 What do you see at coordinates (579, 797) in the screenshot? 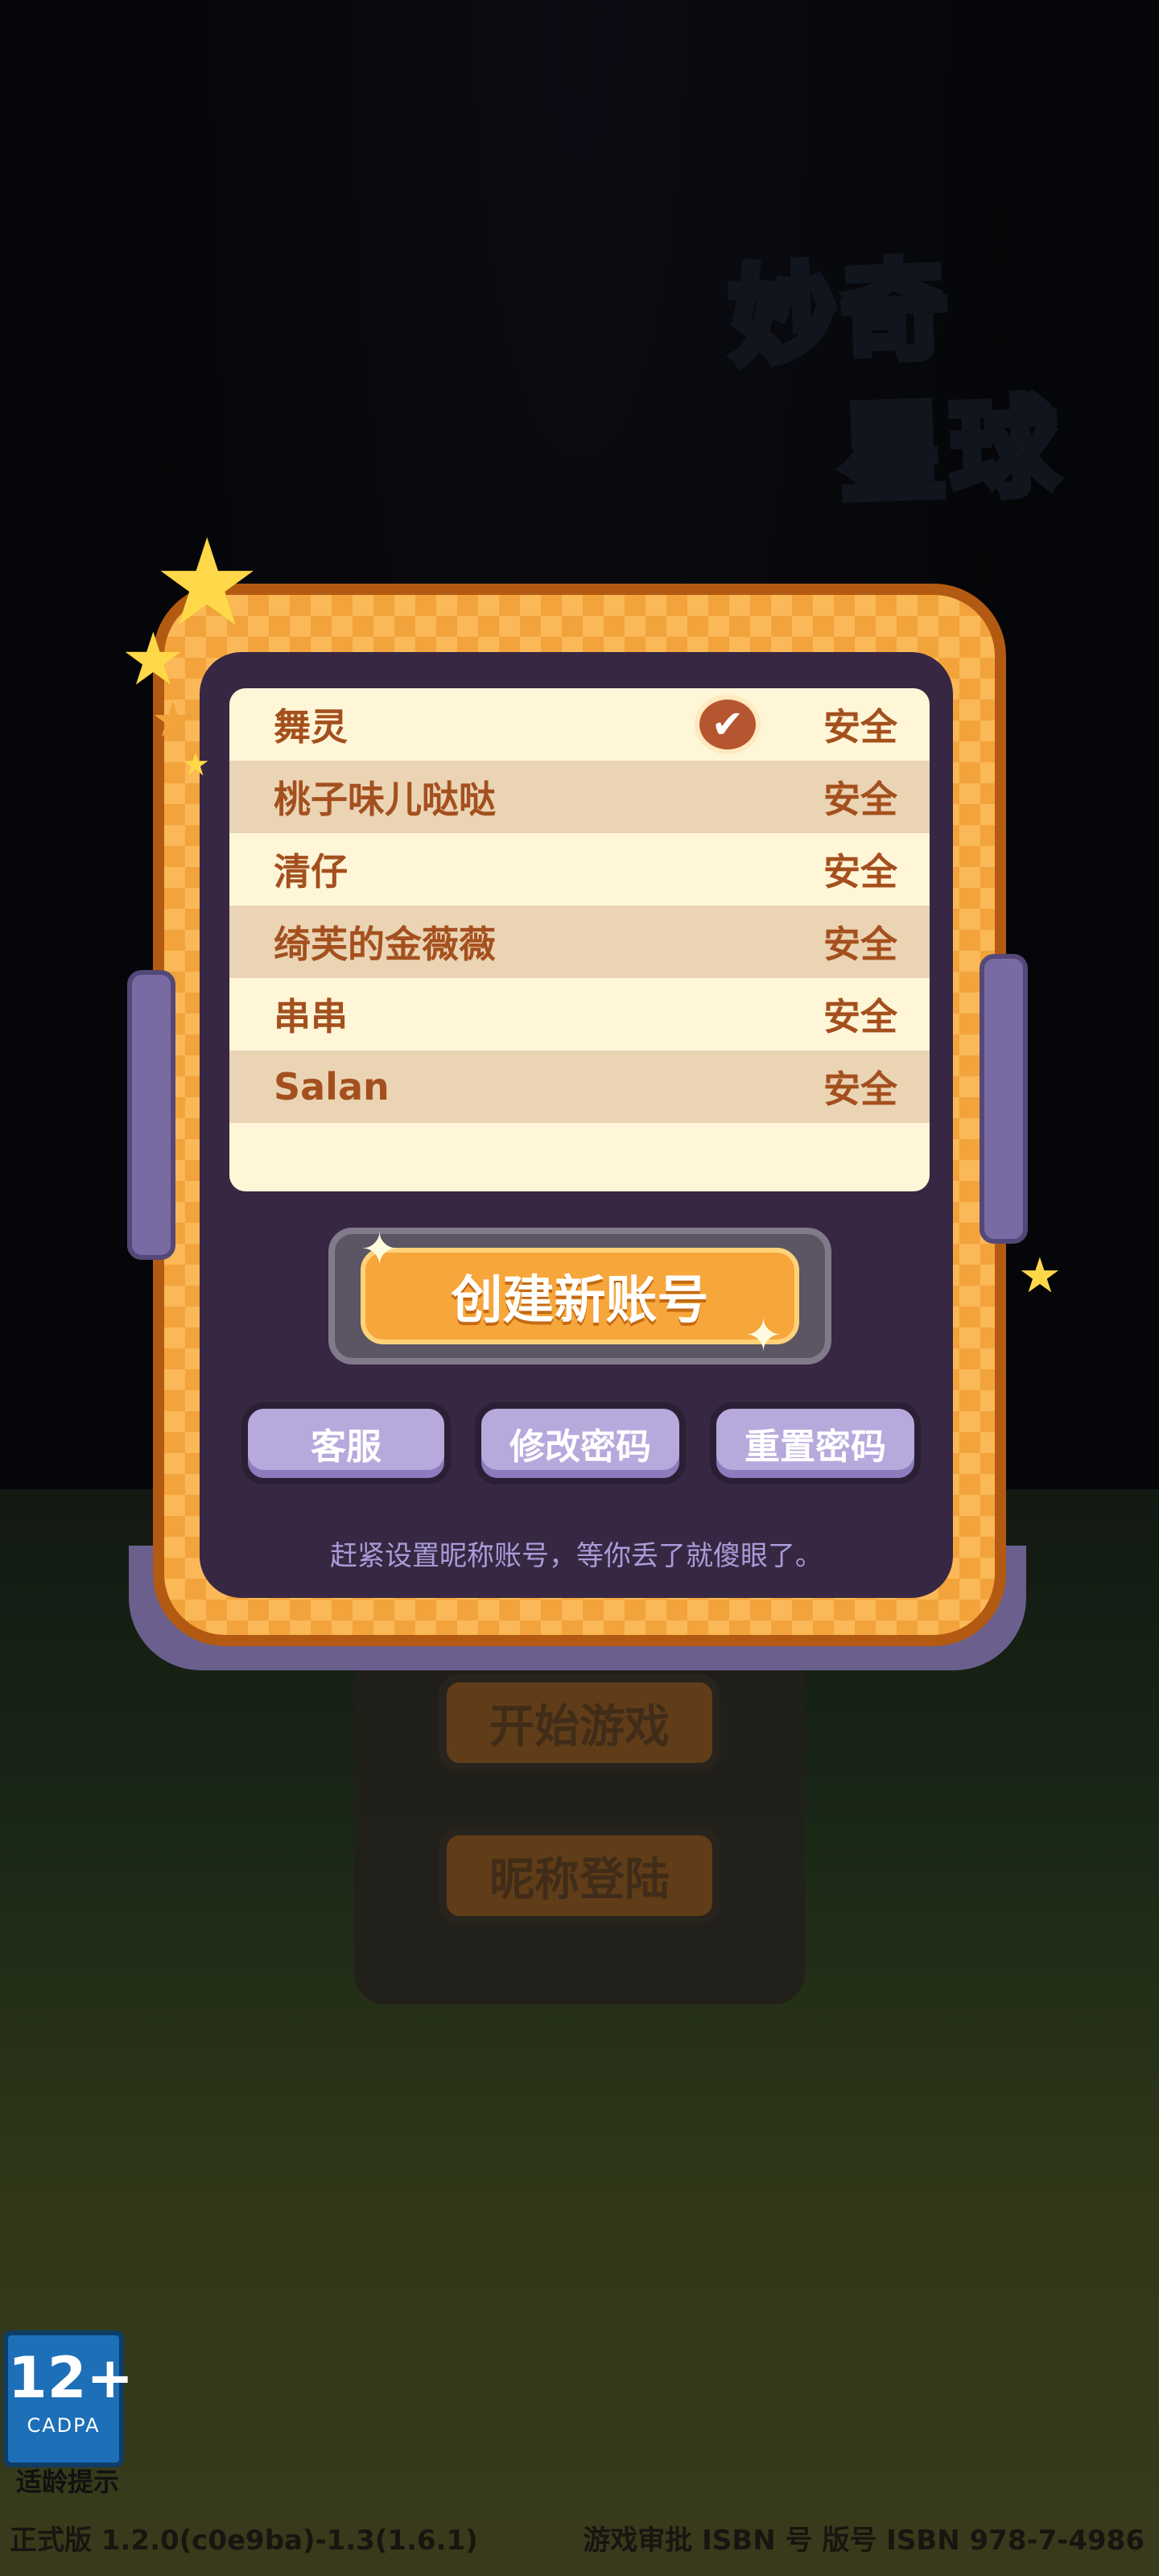
I see `account-row: 桃子味儿哒哒 安全` at bounding box center [579, 797].